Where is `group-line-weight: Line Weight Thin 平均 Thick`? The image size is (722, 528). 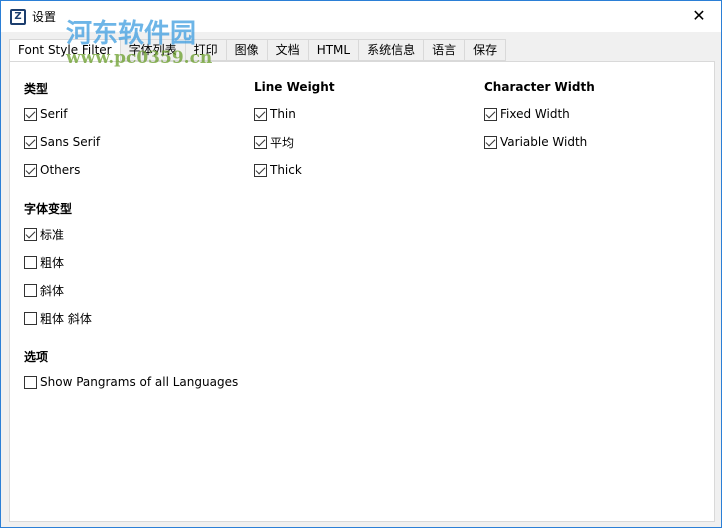
group-line-weight: Line Weight Thin 平均 Thick is located at coordinates (294, 132).